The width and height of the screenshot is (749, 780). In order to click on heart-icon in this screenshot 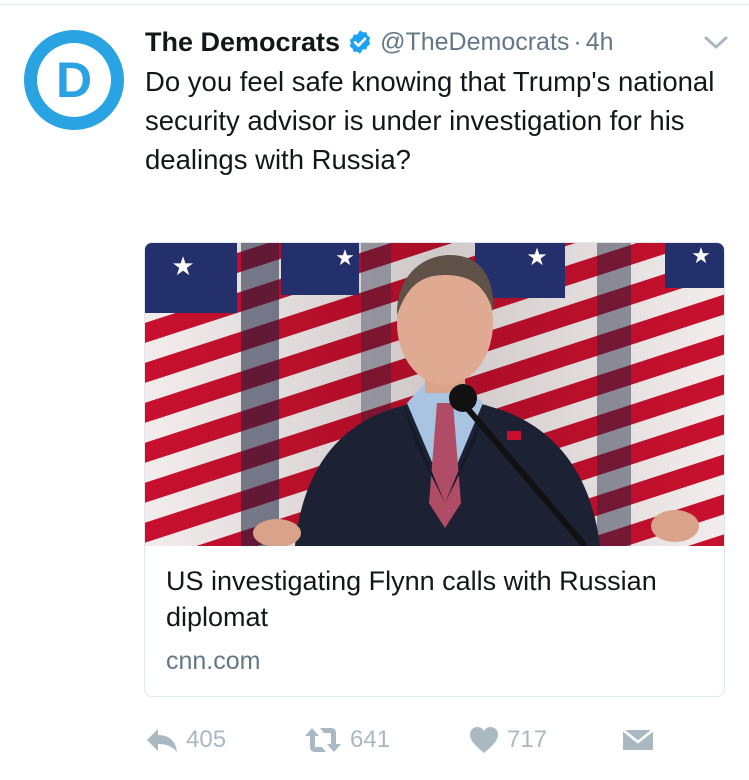, I will do `click(484, 740)`.